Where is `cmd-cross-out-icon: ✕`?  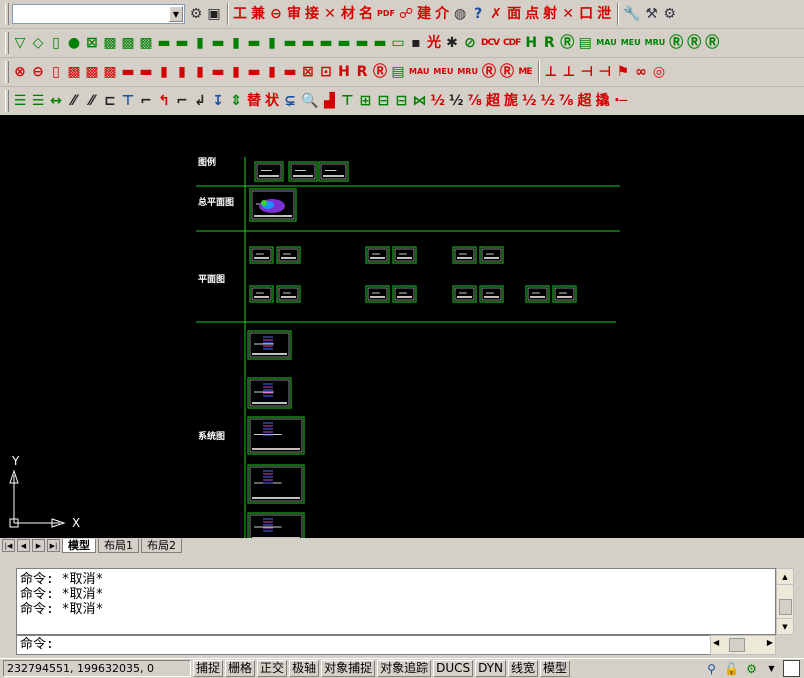 cmd-cross-out-icon: ✕ is located at coordinates (330, 14).